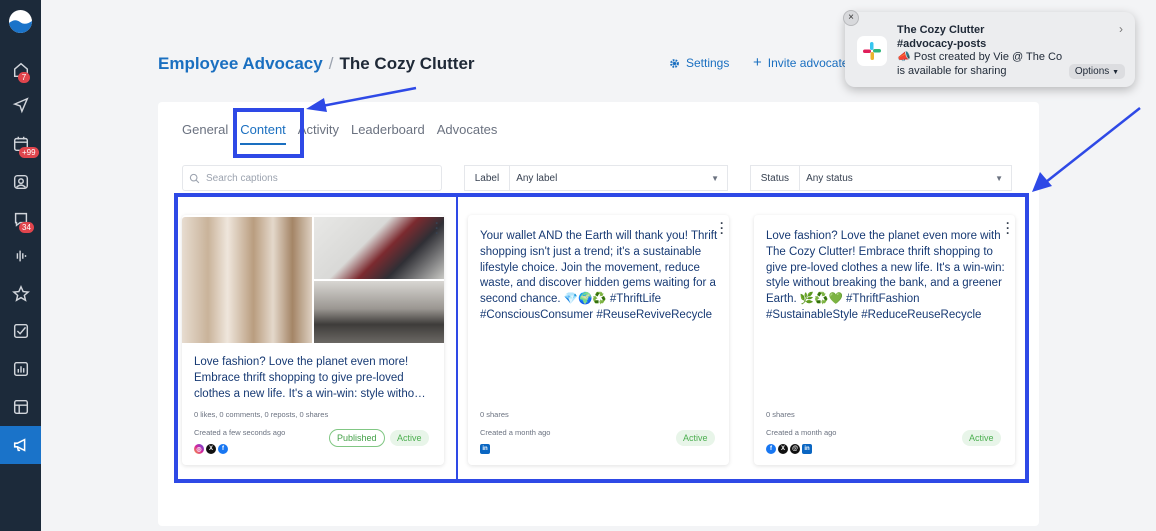 The image size is (1156, 531). I want to click on star-icon, so click(20, 293).